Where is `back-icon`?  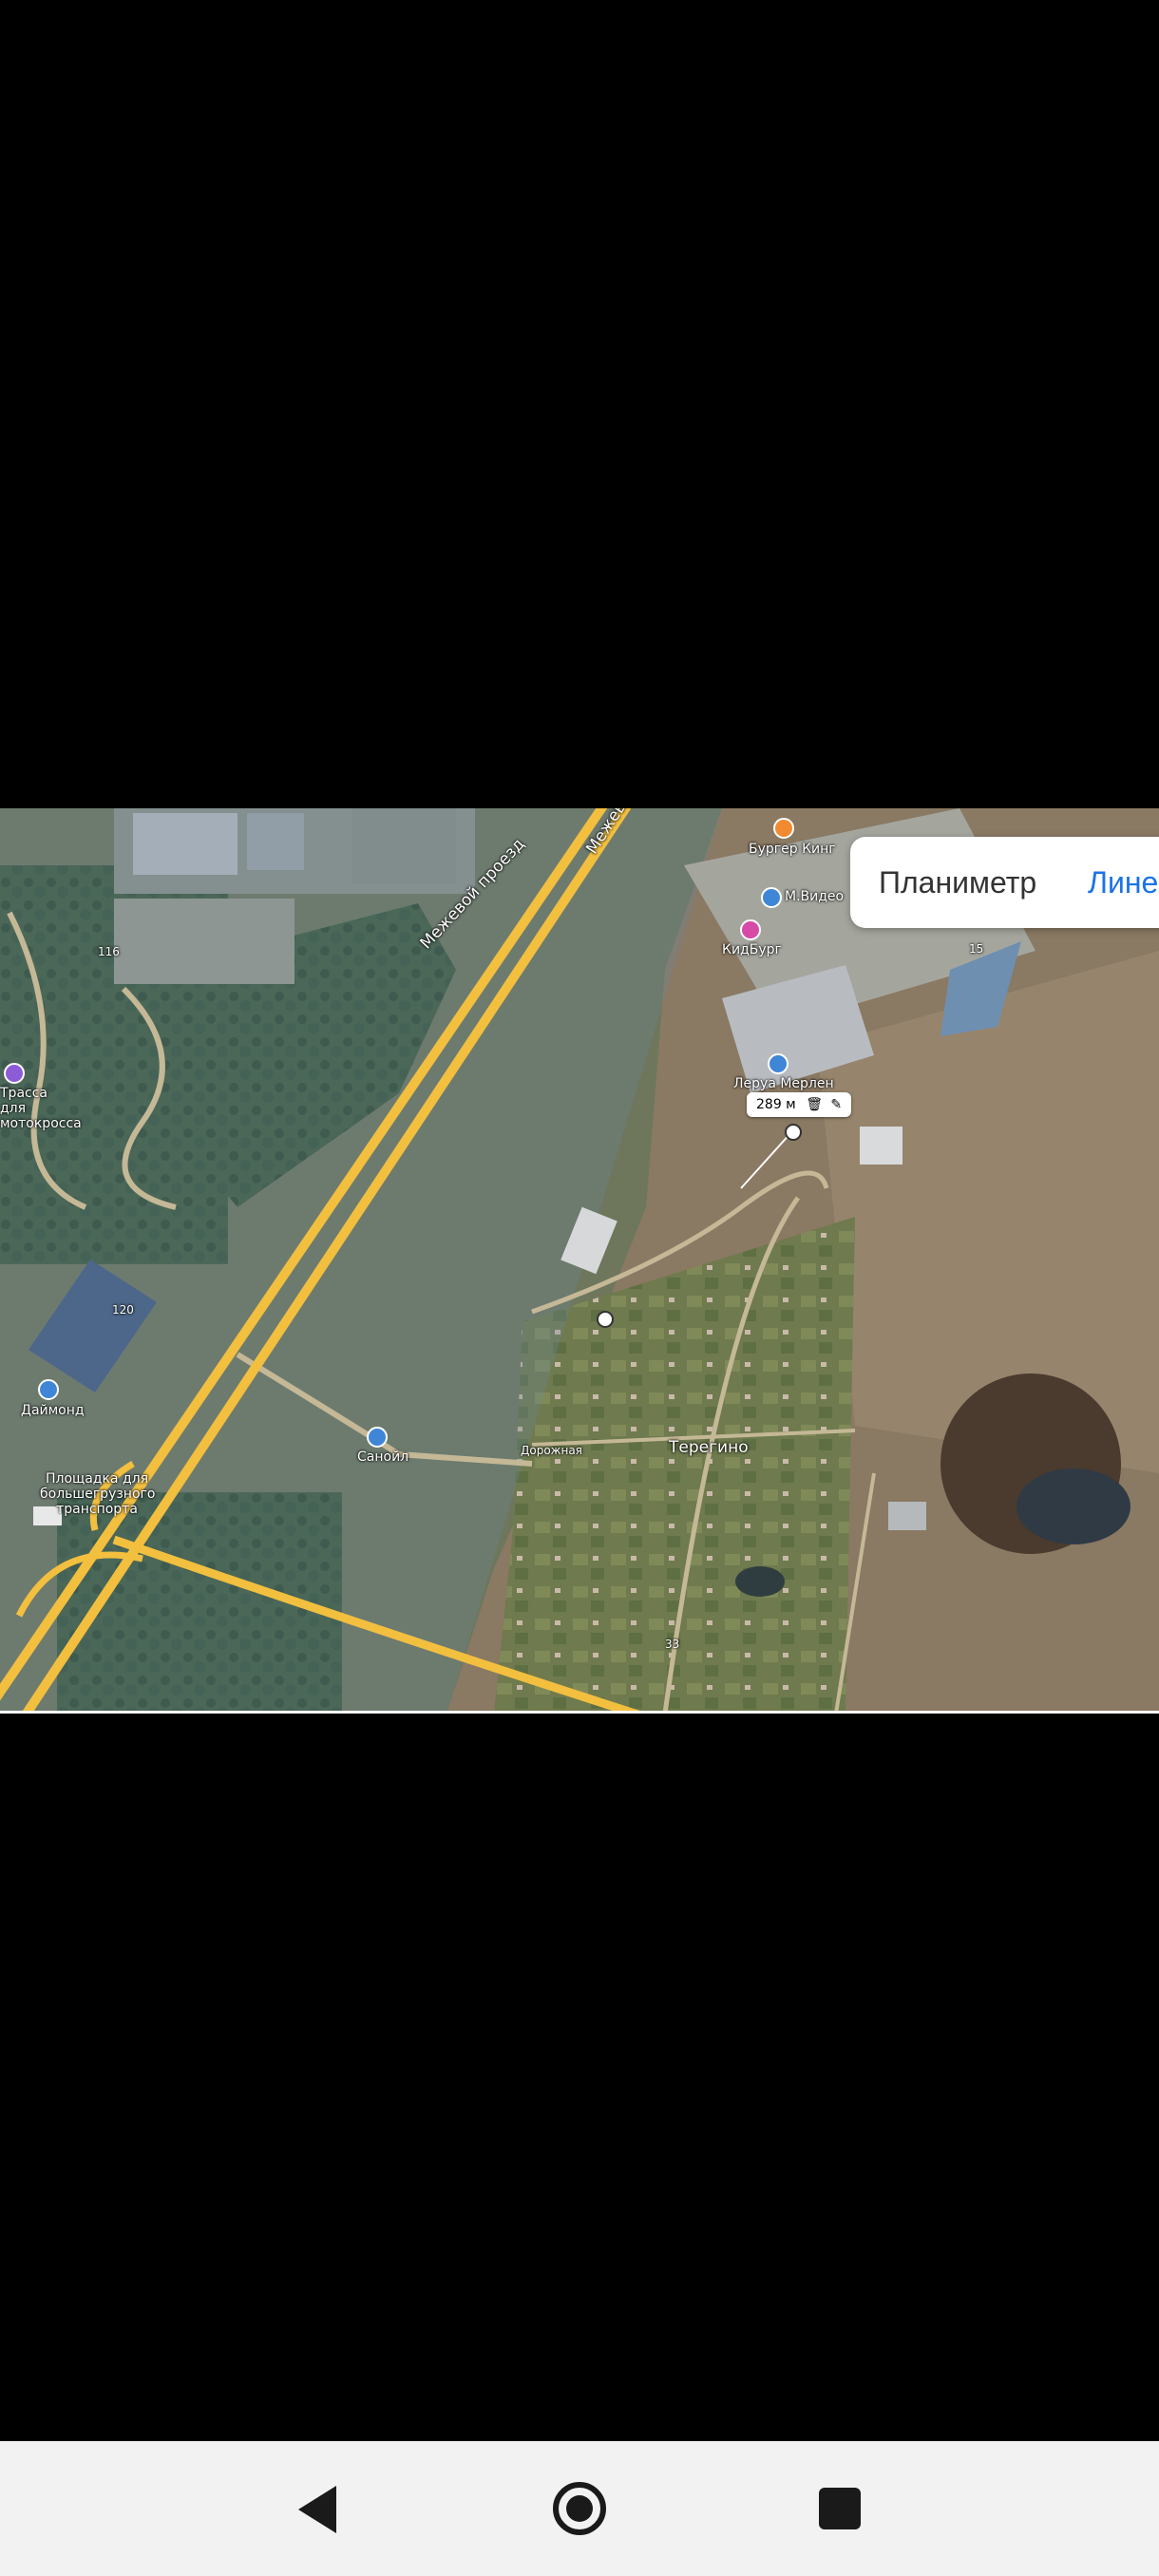 back-icon is located at coordinates (317, 2509).